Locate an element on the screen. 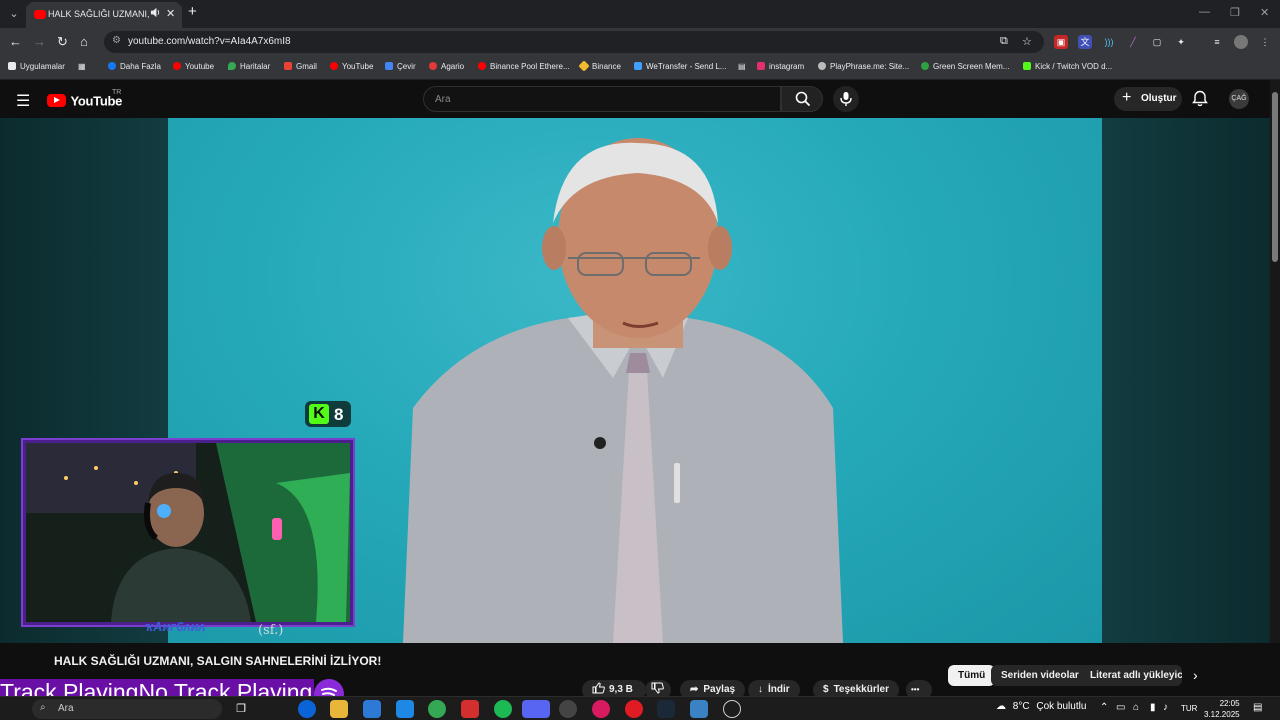 The height and width of the screenshot is (720, 1280). create-button: + Oluştur is located at coordinates (1148, 99).